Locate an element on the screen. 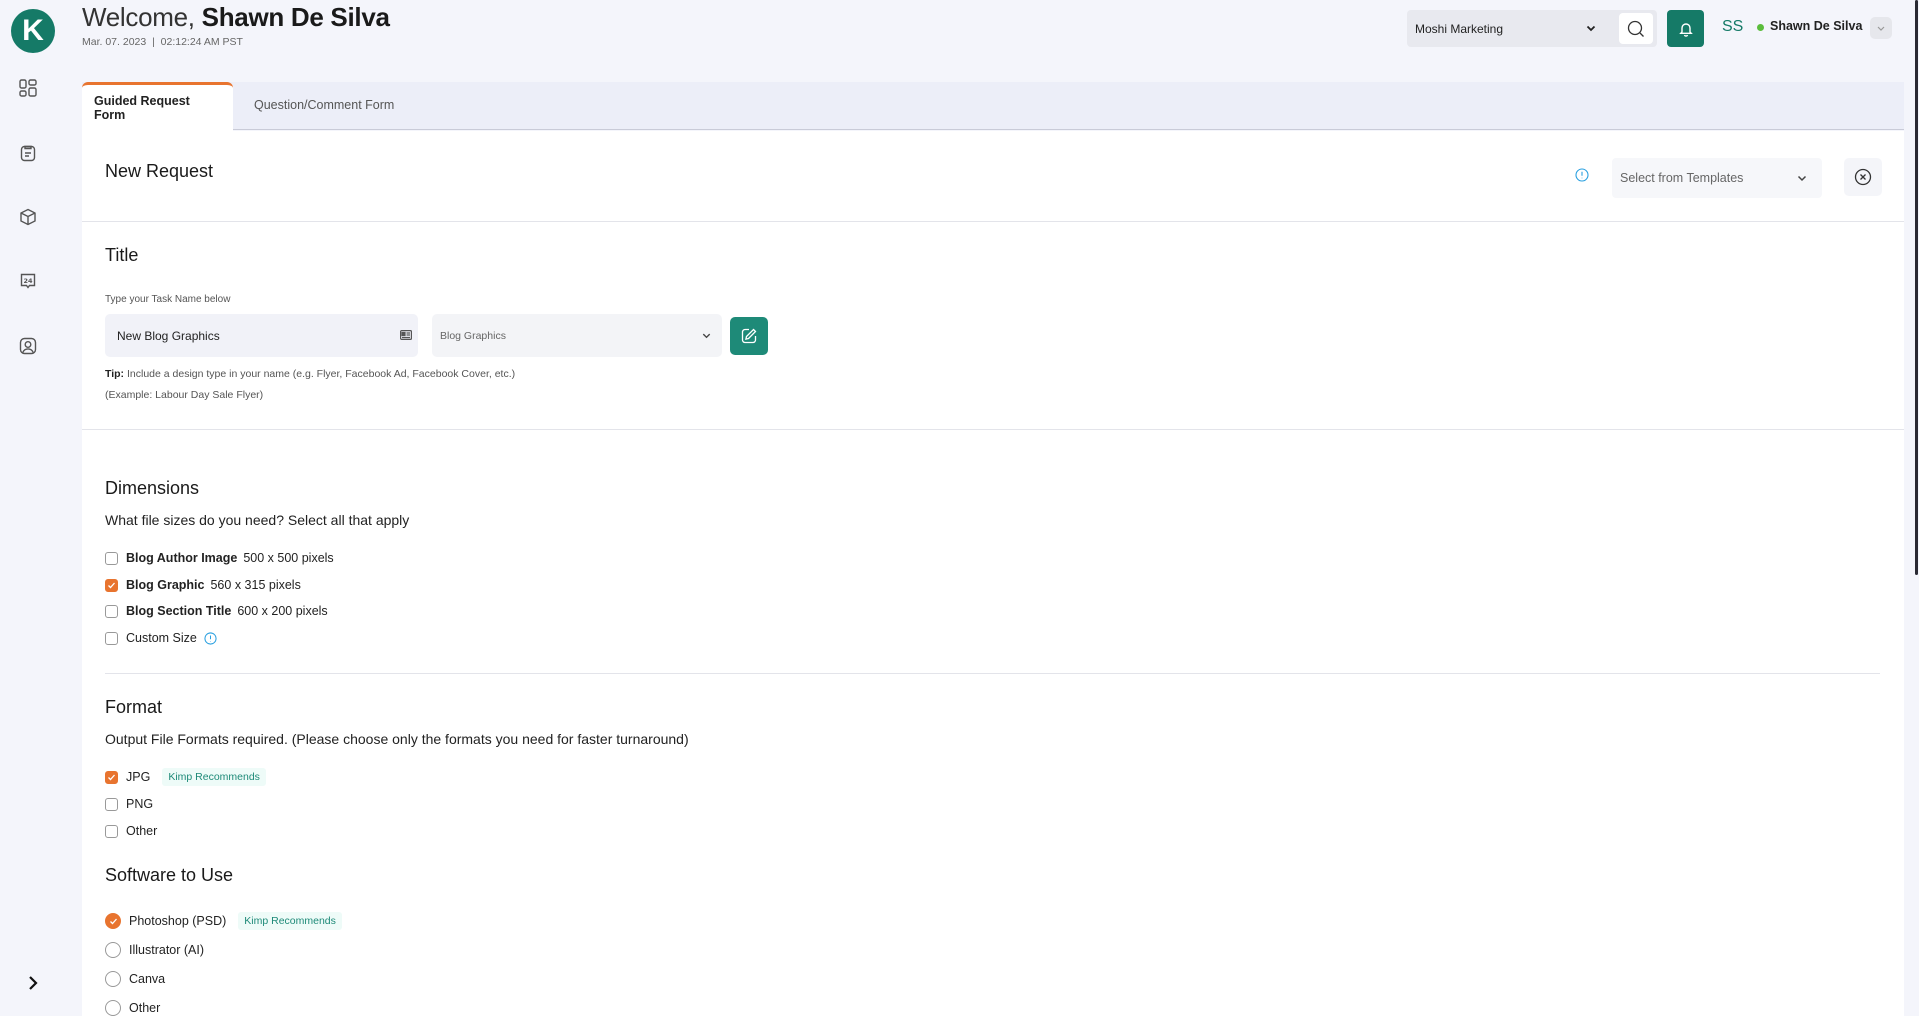 The width and height of the screenshot is (1919, 1016). title-section-heading: Title is located at coordinates (122, 255).